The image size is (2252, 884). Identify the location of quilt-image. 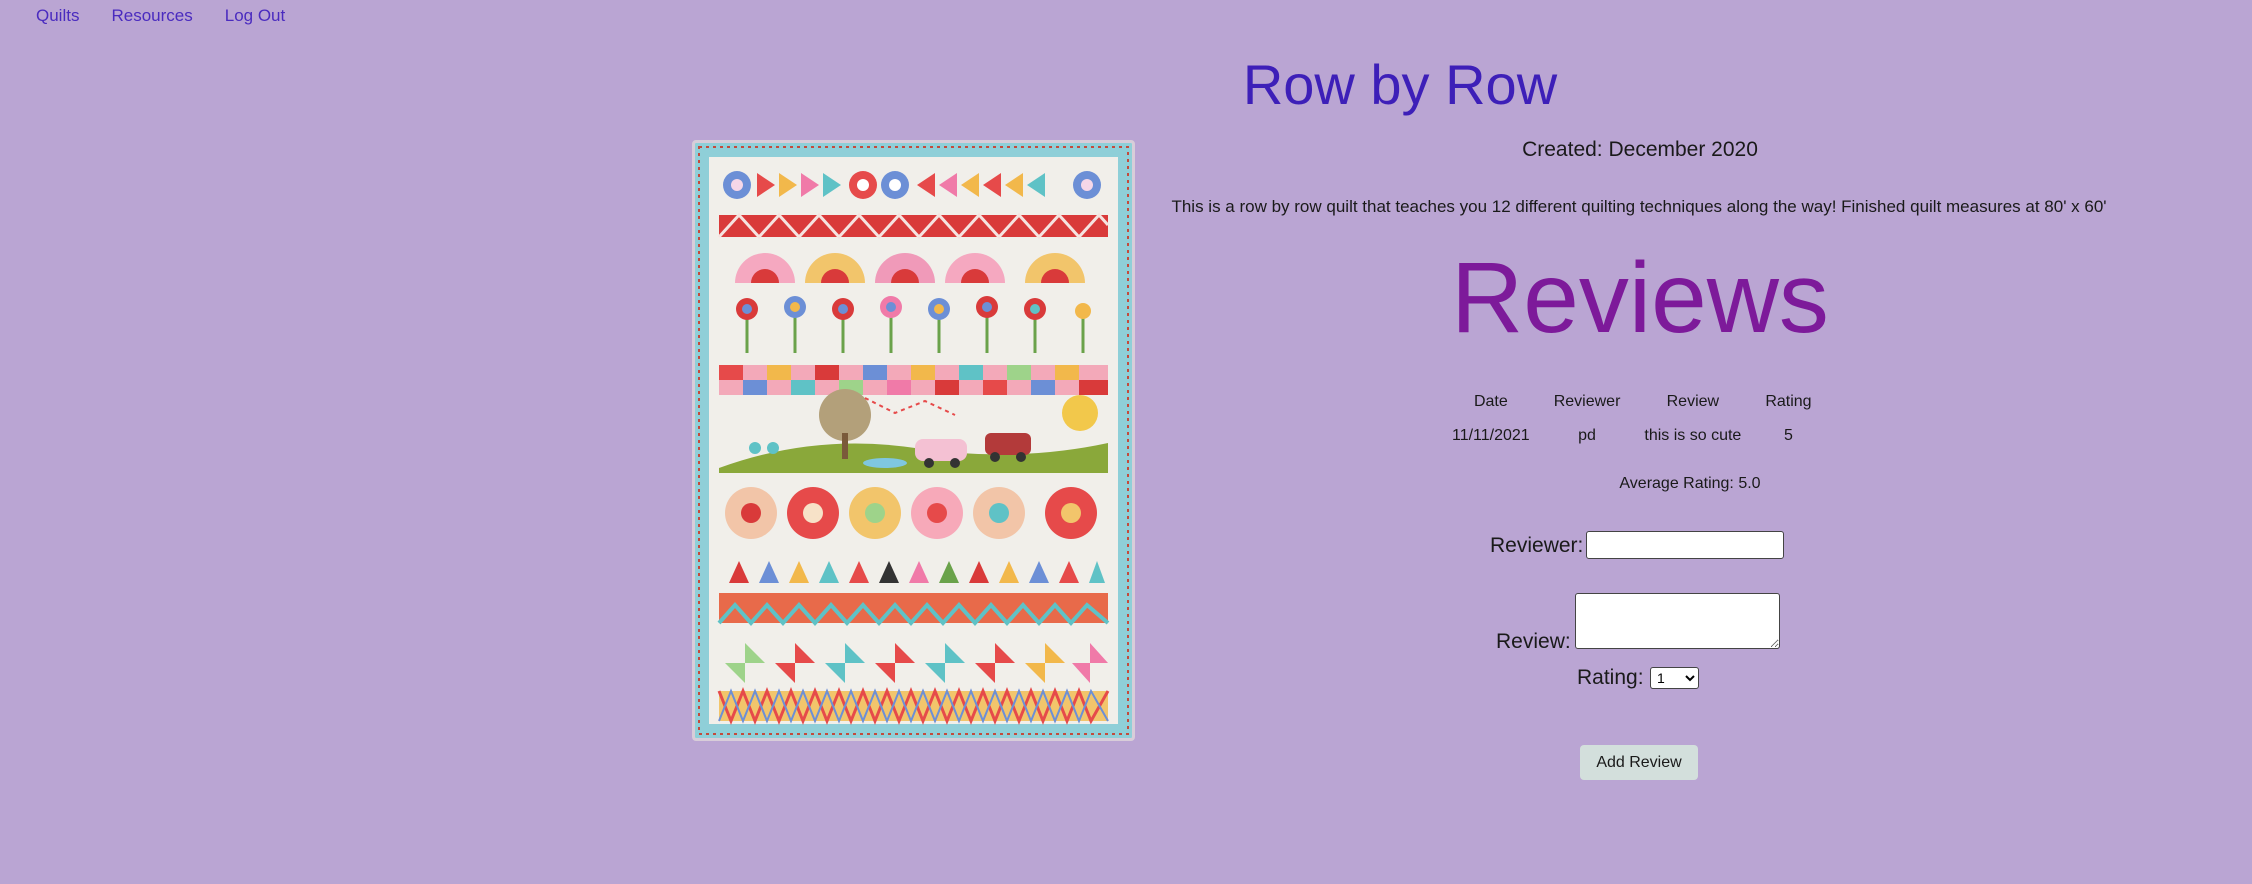
(913, 440).